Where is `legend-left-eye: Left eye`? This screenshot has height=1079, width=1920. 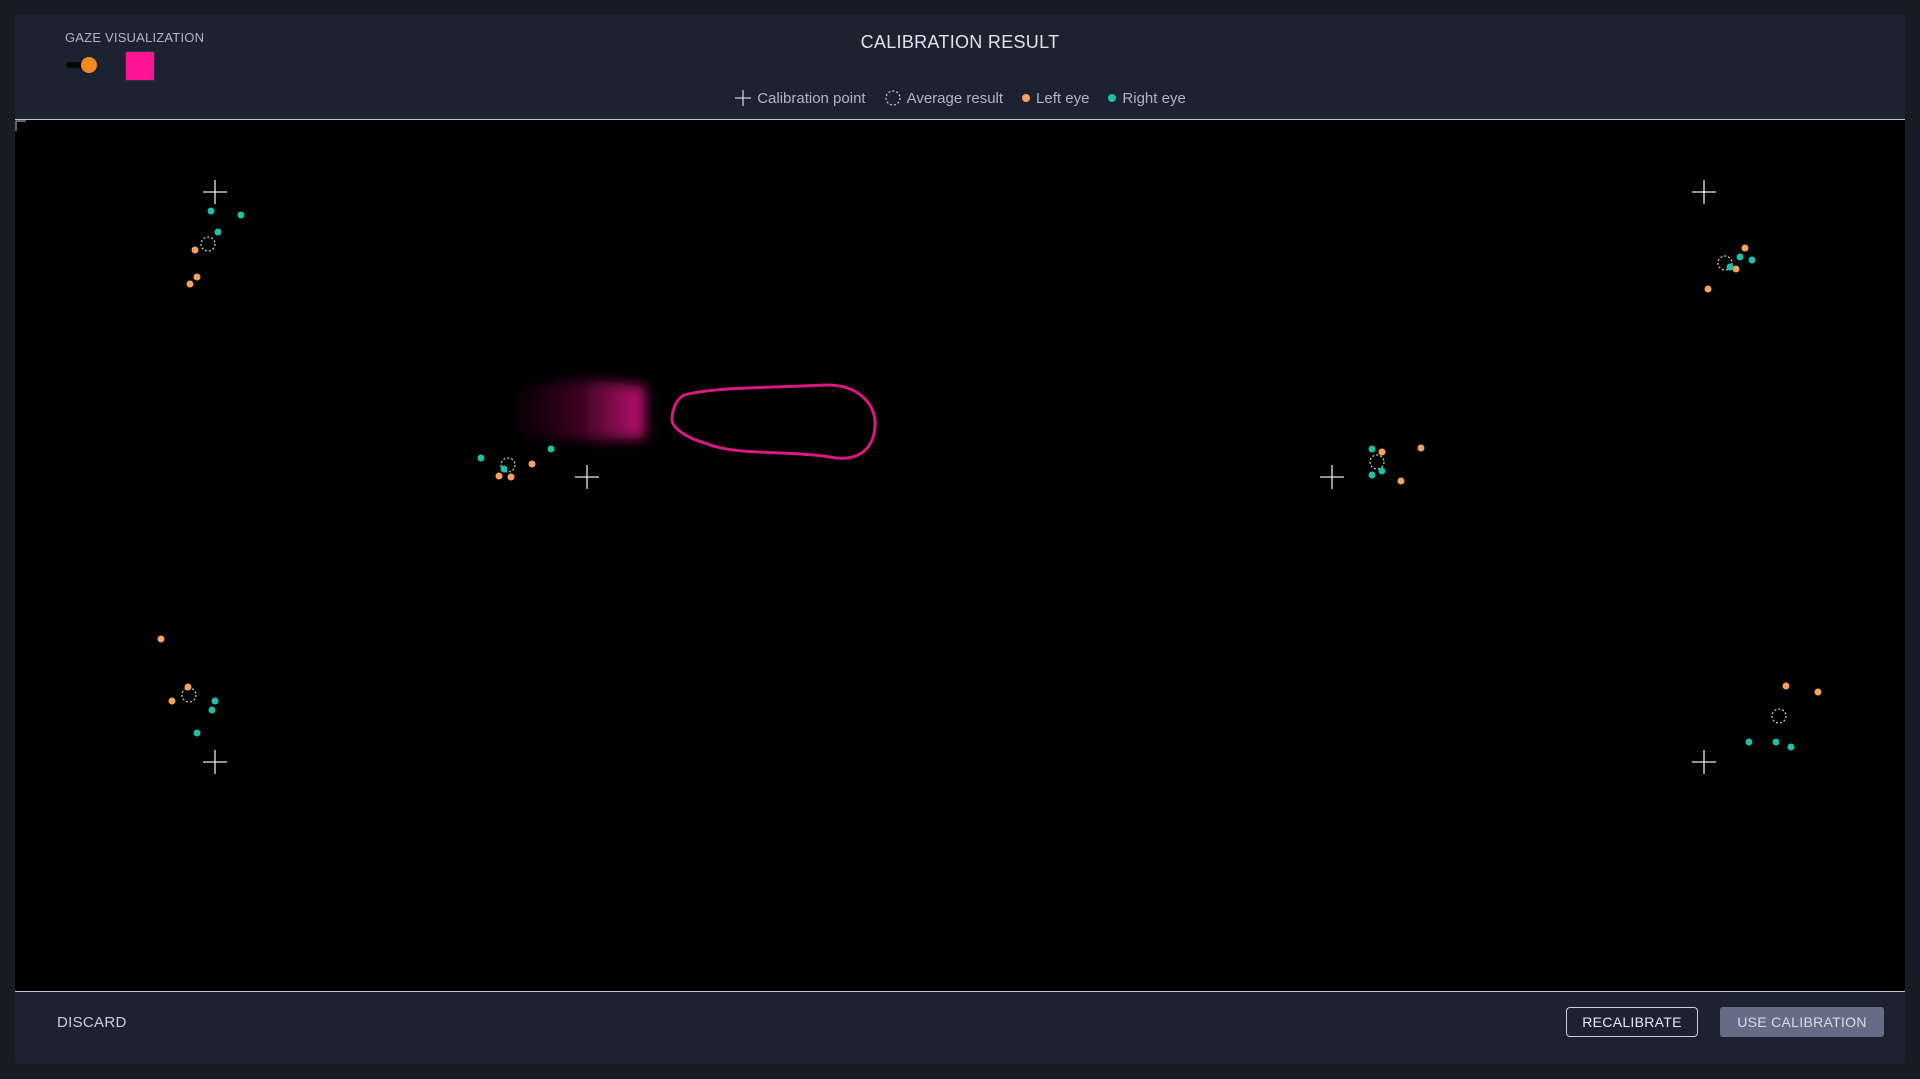 legend-left-eye: Left eye is located at coordinates (1055, 98).